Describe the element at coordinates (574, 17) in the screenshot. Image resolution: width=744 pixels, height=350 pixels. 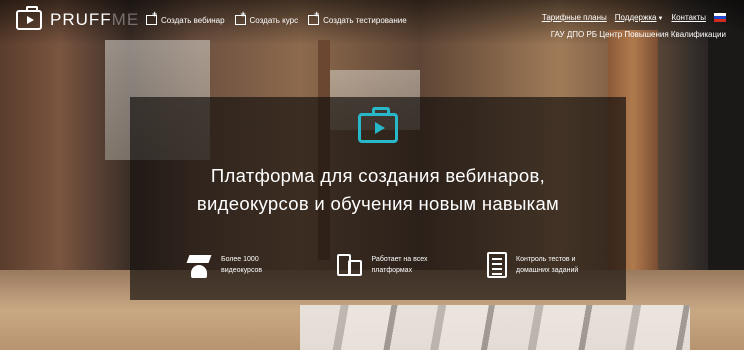
I see `pricing-link: Тарифные планы` at that location.